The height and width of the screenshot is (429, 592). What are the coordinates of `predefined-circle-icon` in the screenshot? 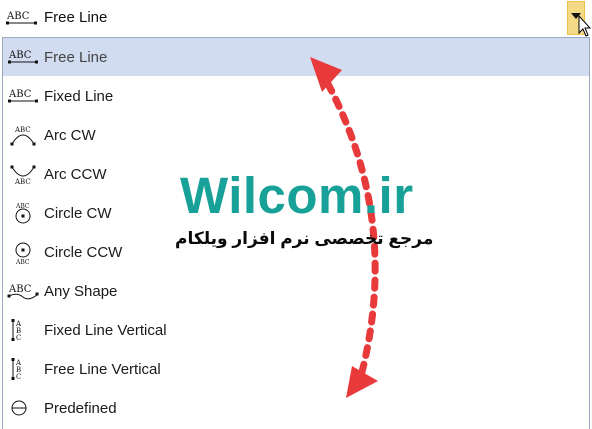 It's located at (19, 408).